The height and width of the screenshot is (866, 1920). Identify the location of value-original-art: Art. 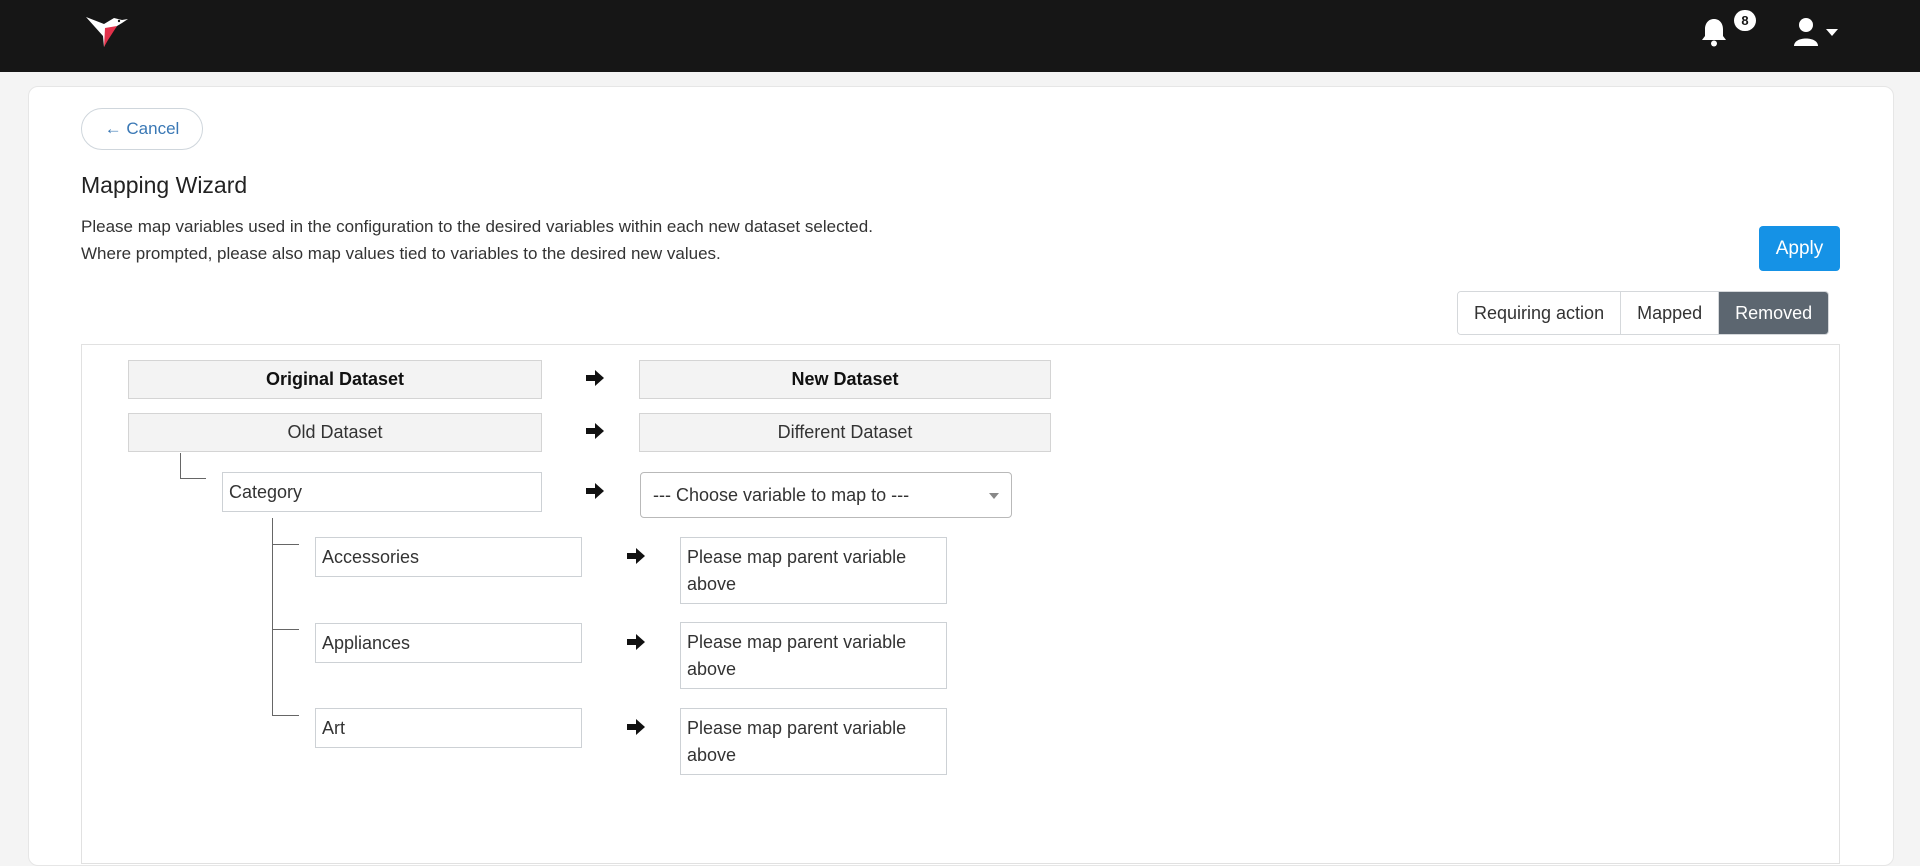
(448, 728).